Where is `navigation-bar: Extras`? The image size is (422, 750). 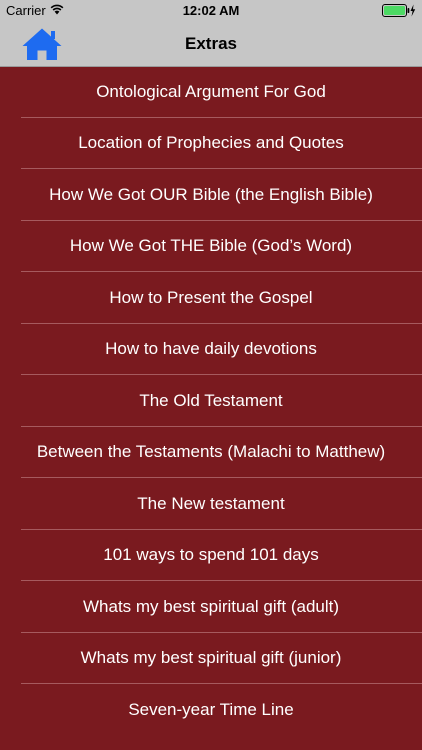
navigation-bar: Extras is located at coordinates (211, 44).